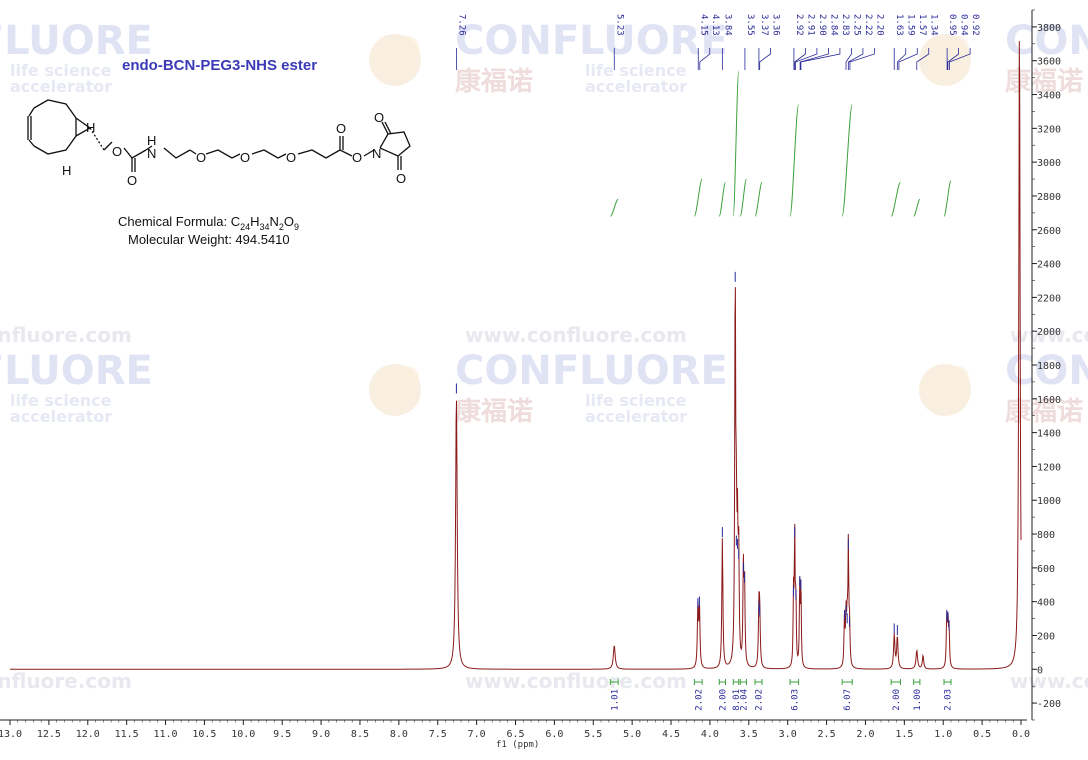 The image size is (1088, 760). Describe the element at coordinates (254, 221) in the screenshot. I see `formula-element: H` at that location.